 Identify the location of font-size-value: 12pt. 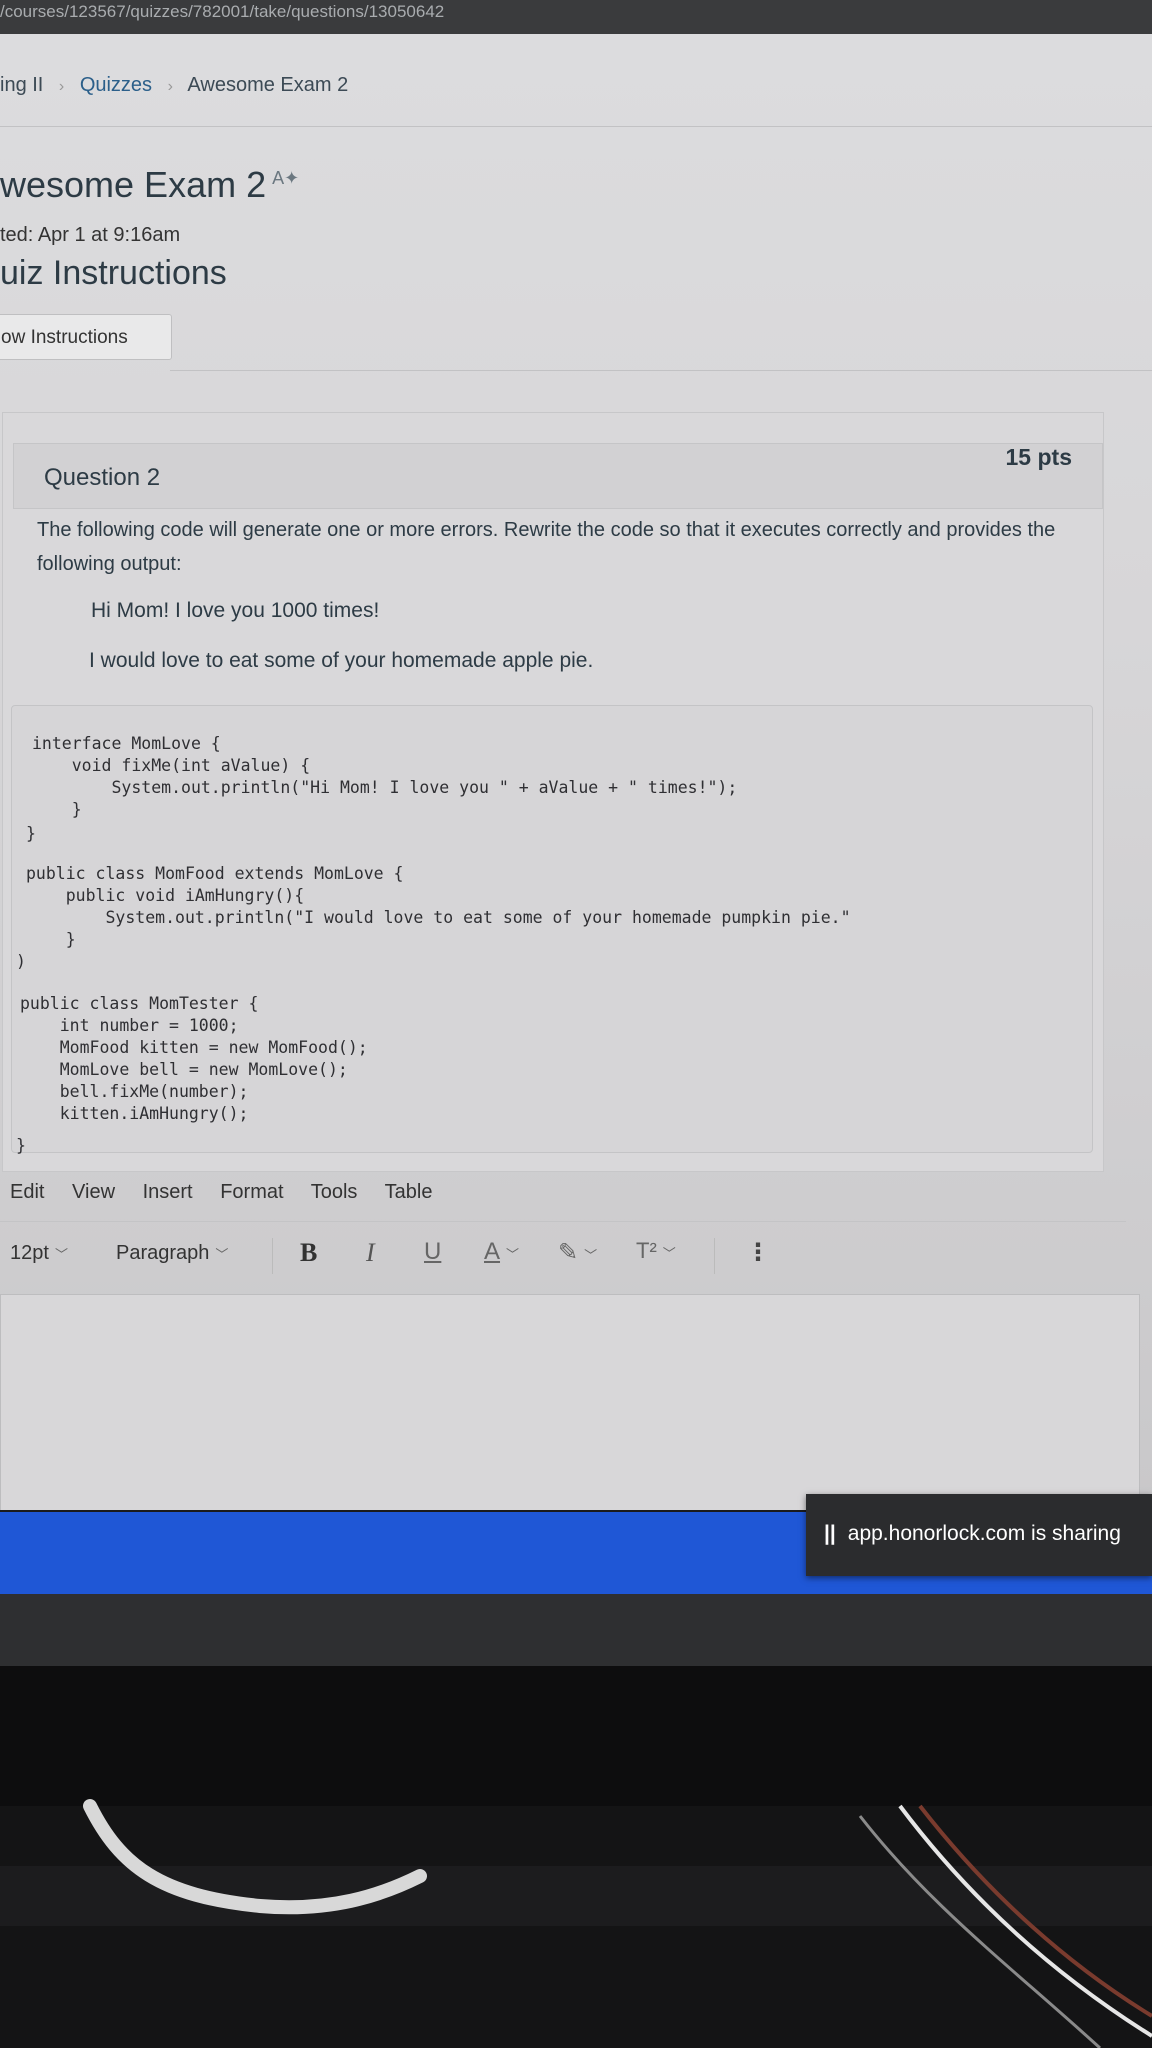
(29, 1253).